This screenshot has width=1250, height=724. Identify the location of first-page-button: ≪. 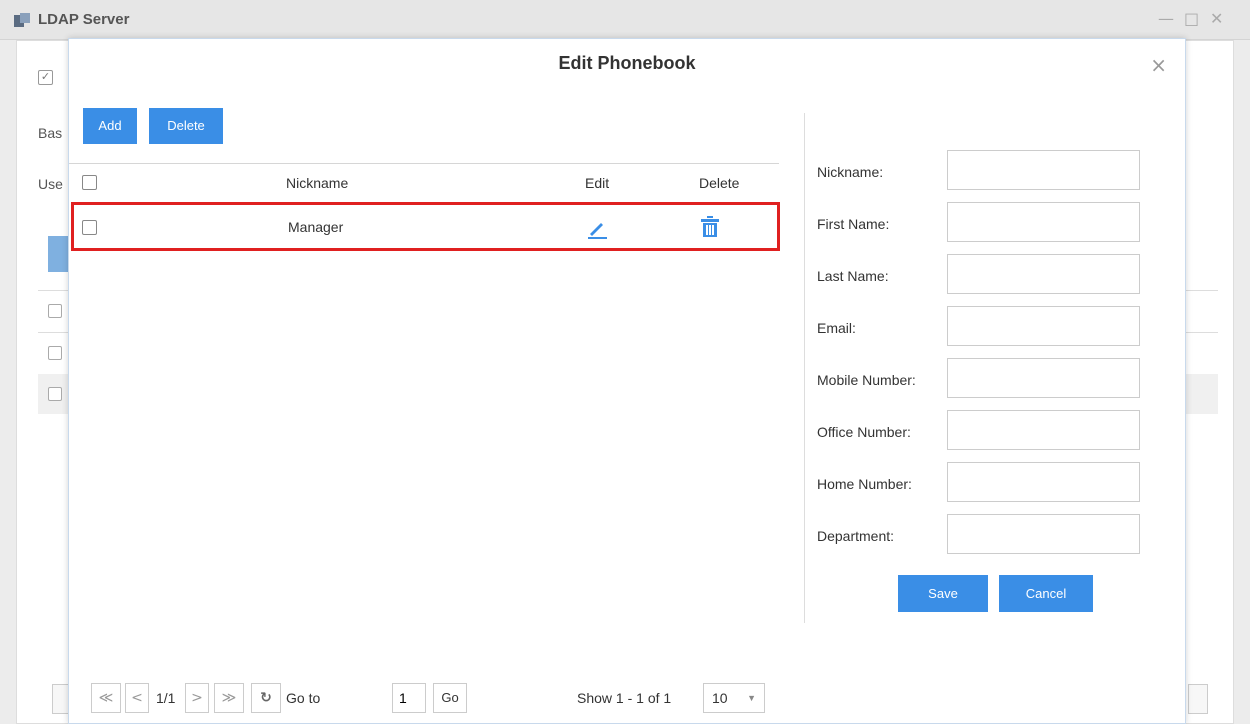
(106, 698).